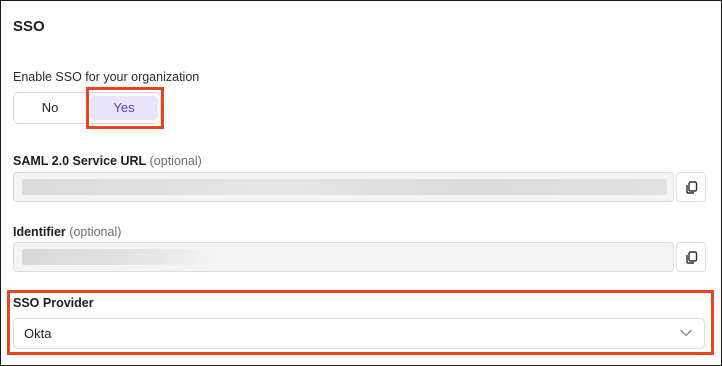 The height and width of the screenshot is (366, 722). What do you see at coordinates (67, 232) in the screenshot?
I see `identifier-label: Identifier (optional)` at bounding box center [67, 232].